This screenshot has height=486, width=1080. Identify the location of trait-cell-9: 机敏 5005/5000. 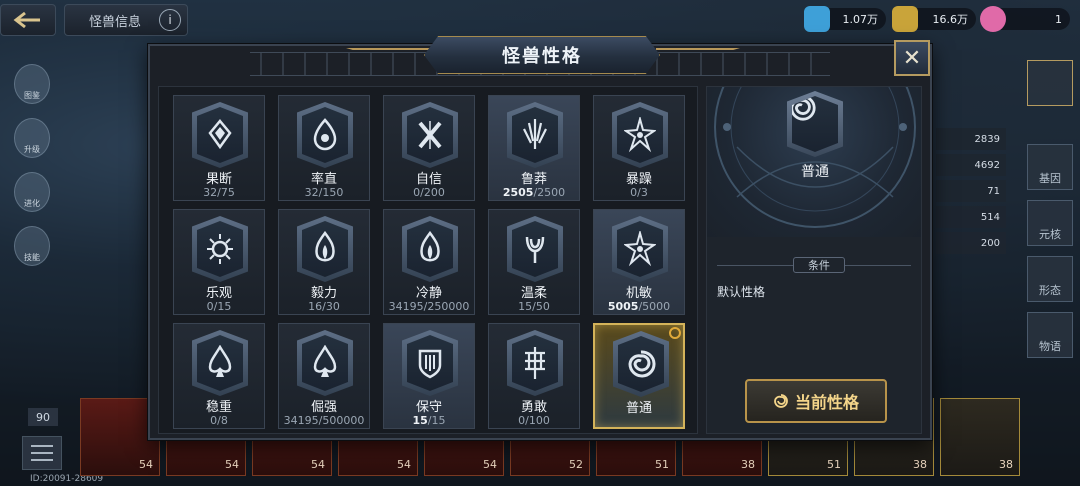
(639, 262).